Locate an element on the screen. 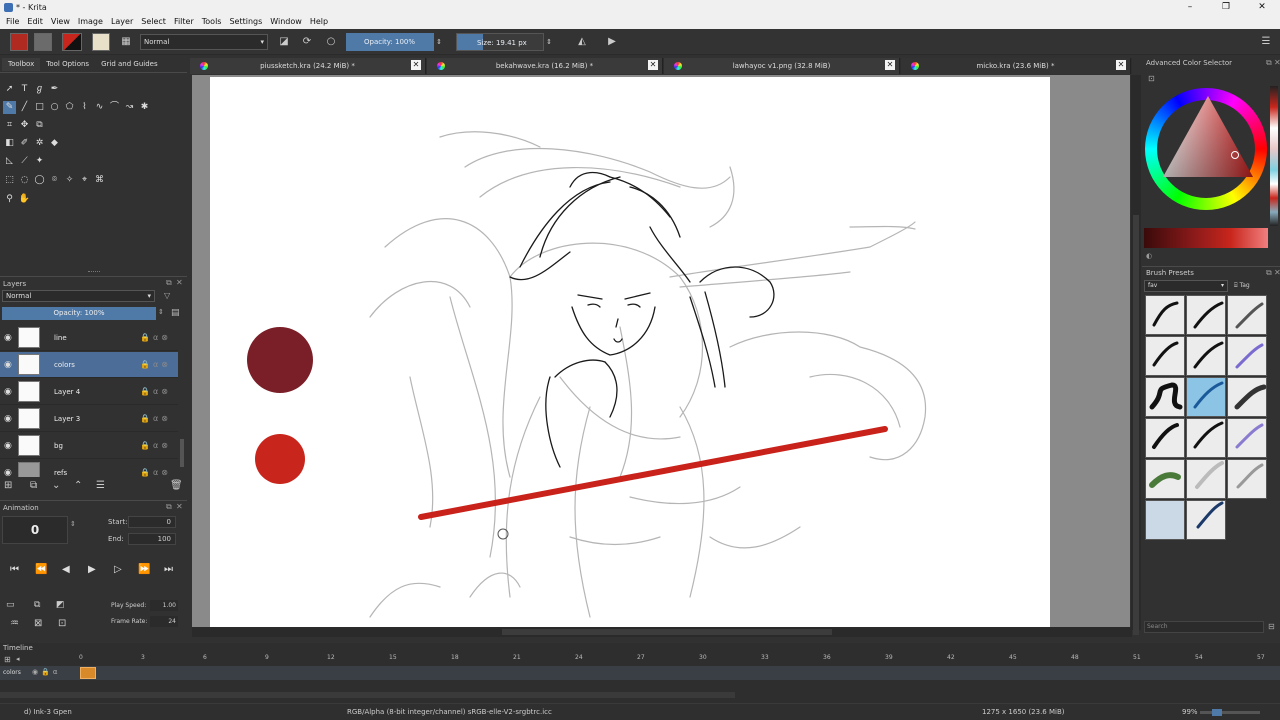  menu-filter: Filter is located at coordinates (184, 22).